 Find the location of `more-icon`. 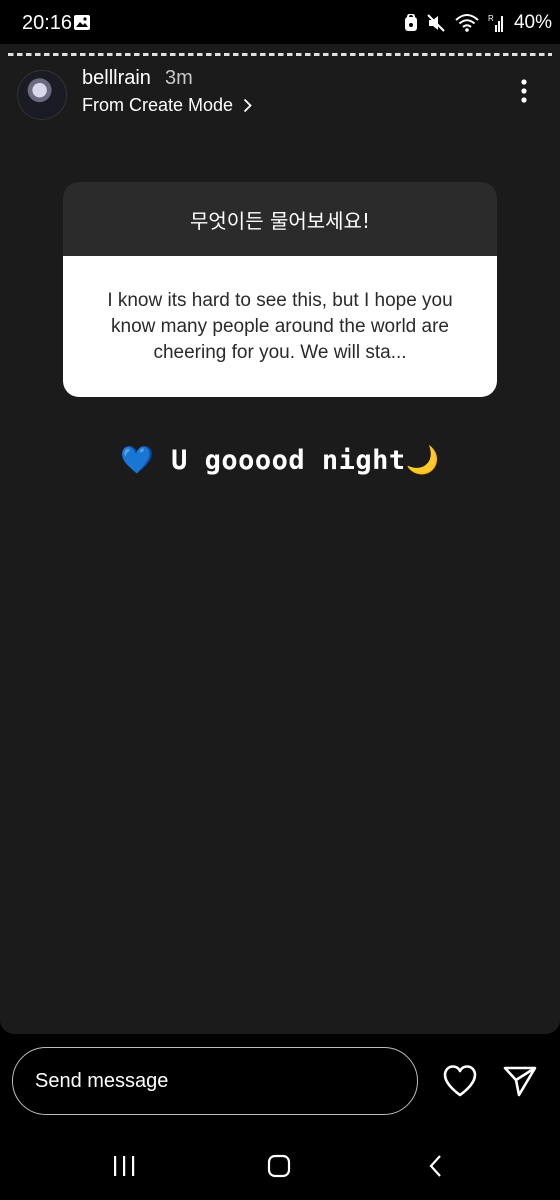

more-icon is located at coordinates (524, 91).